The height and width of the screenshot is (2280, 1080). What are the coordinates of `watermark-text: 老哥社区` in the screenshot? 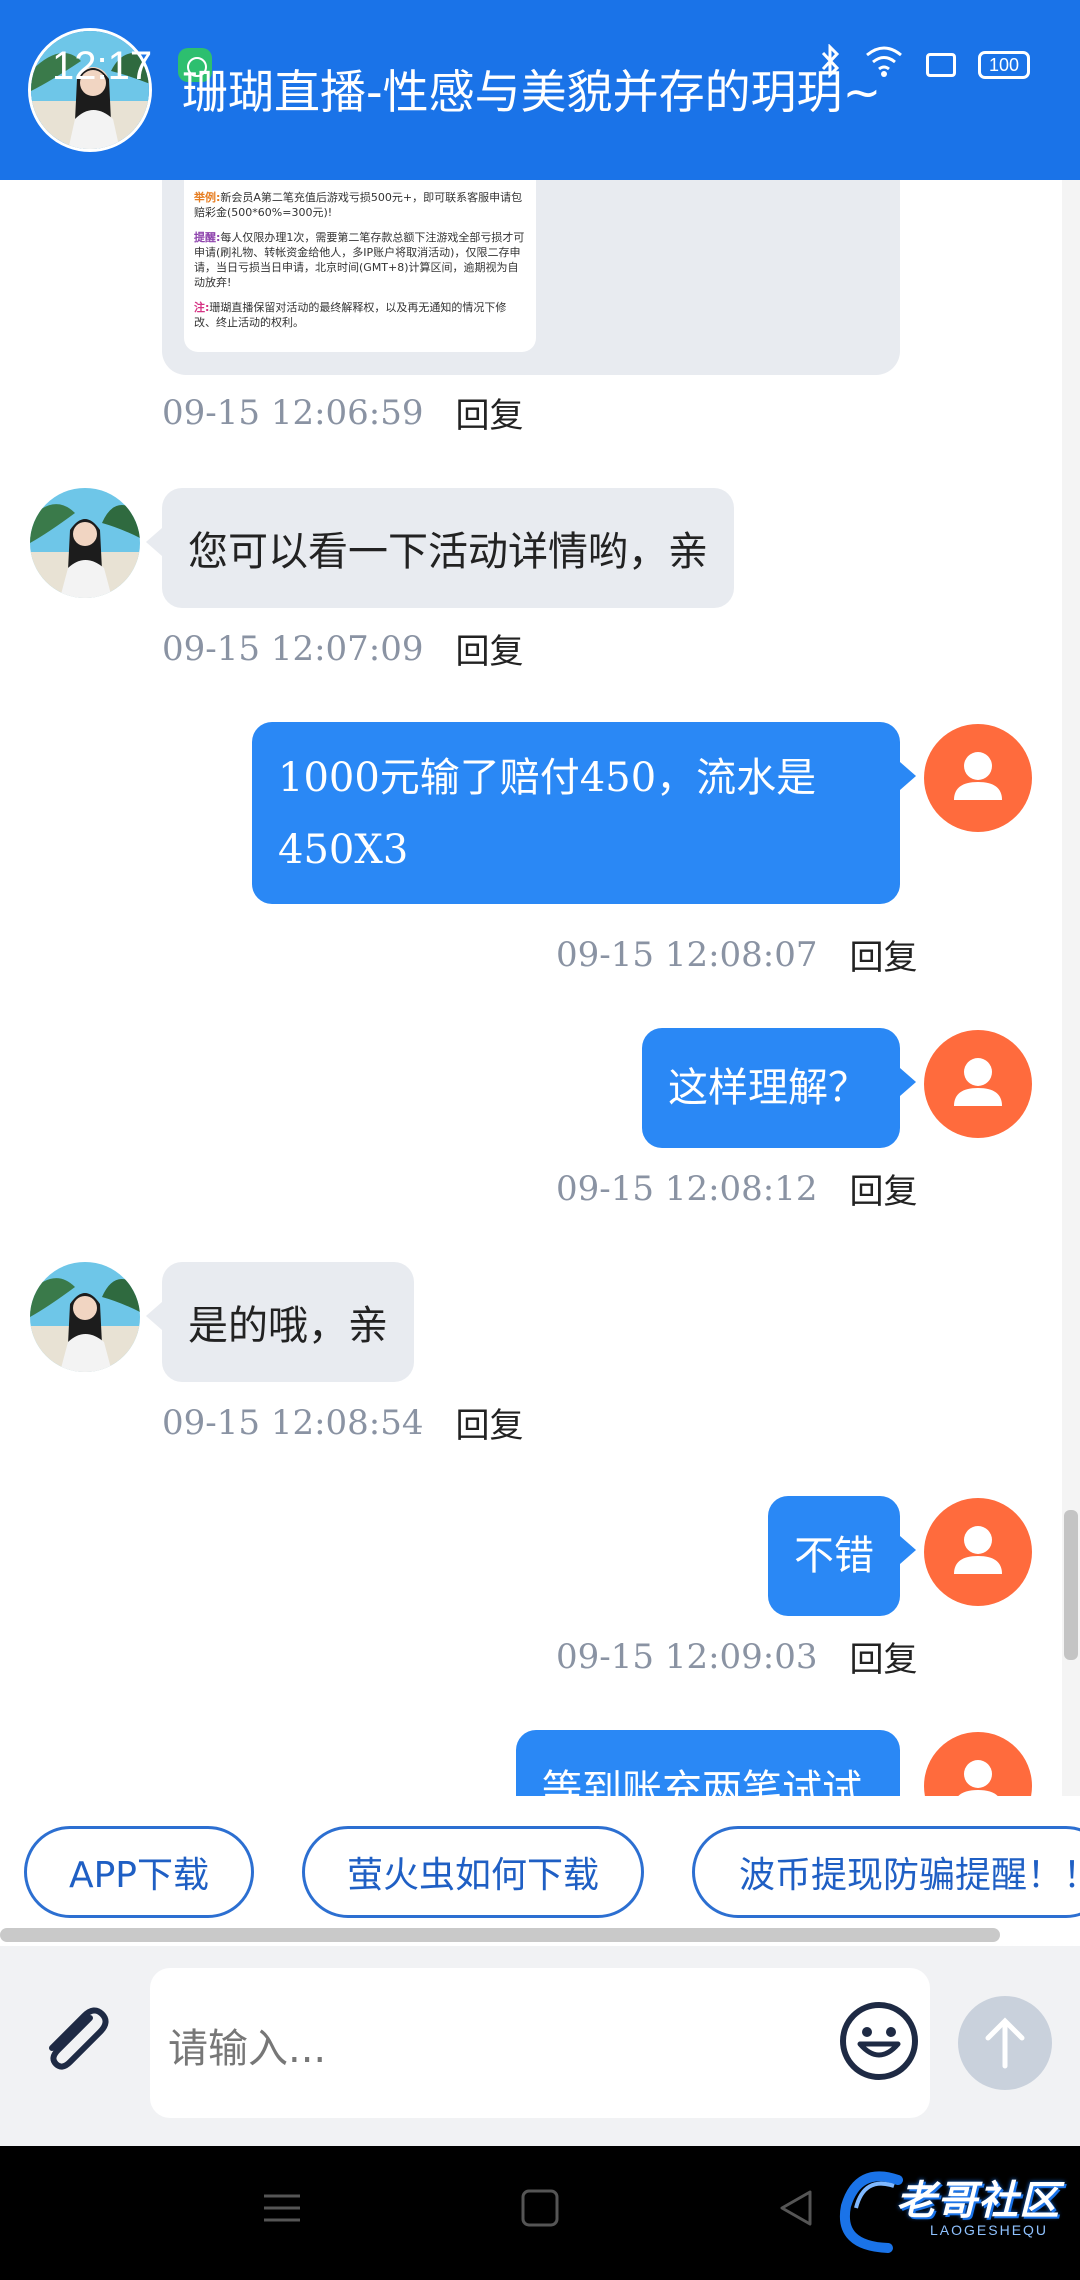 It's located at (978, 2197).